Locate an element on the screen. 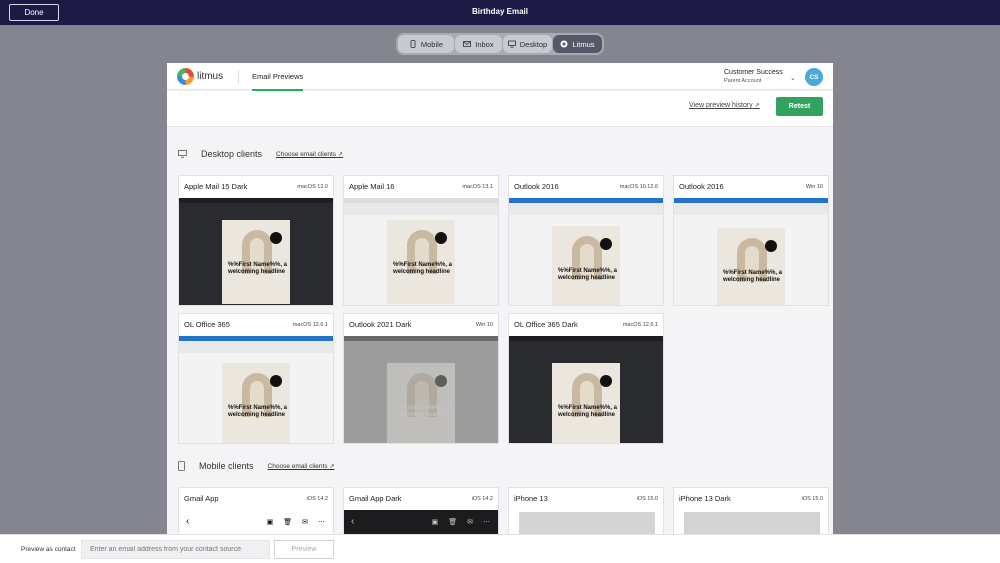 The width and height of the screenshot is (1000, 563). client-name: Apple Mail 15 Dark is located at coordinates (216, 186).